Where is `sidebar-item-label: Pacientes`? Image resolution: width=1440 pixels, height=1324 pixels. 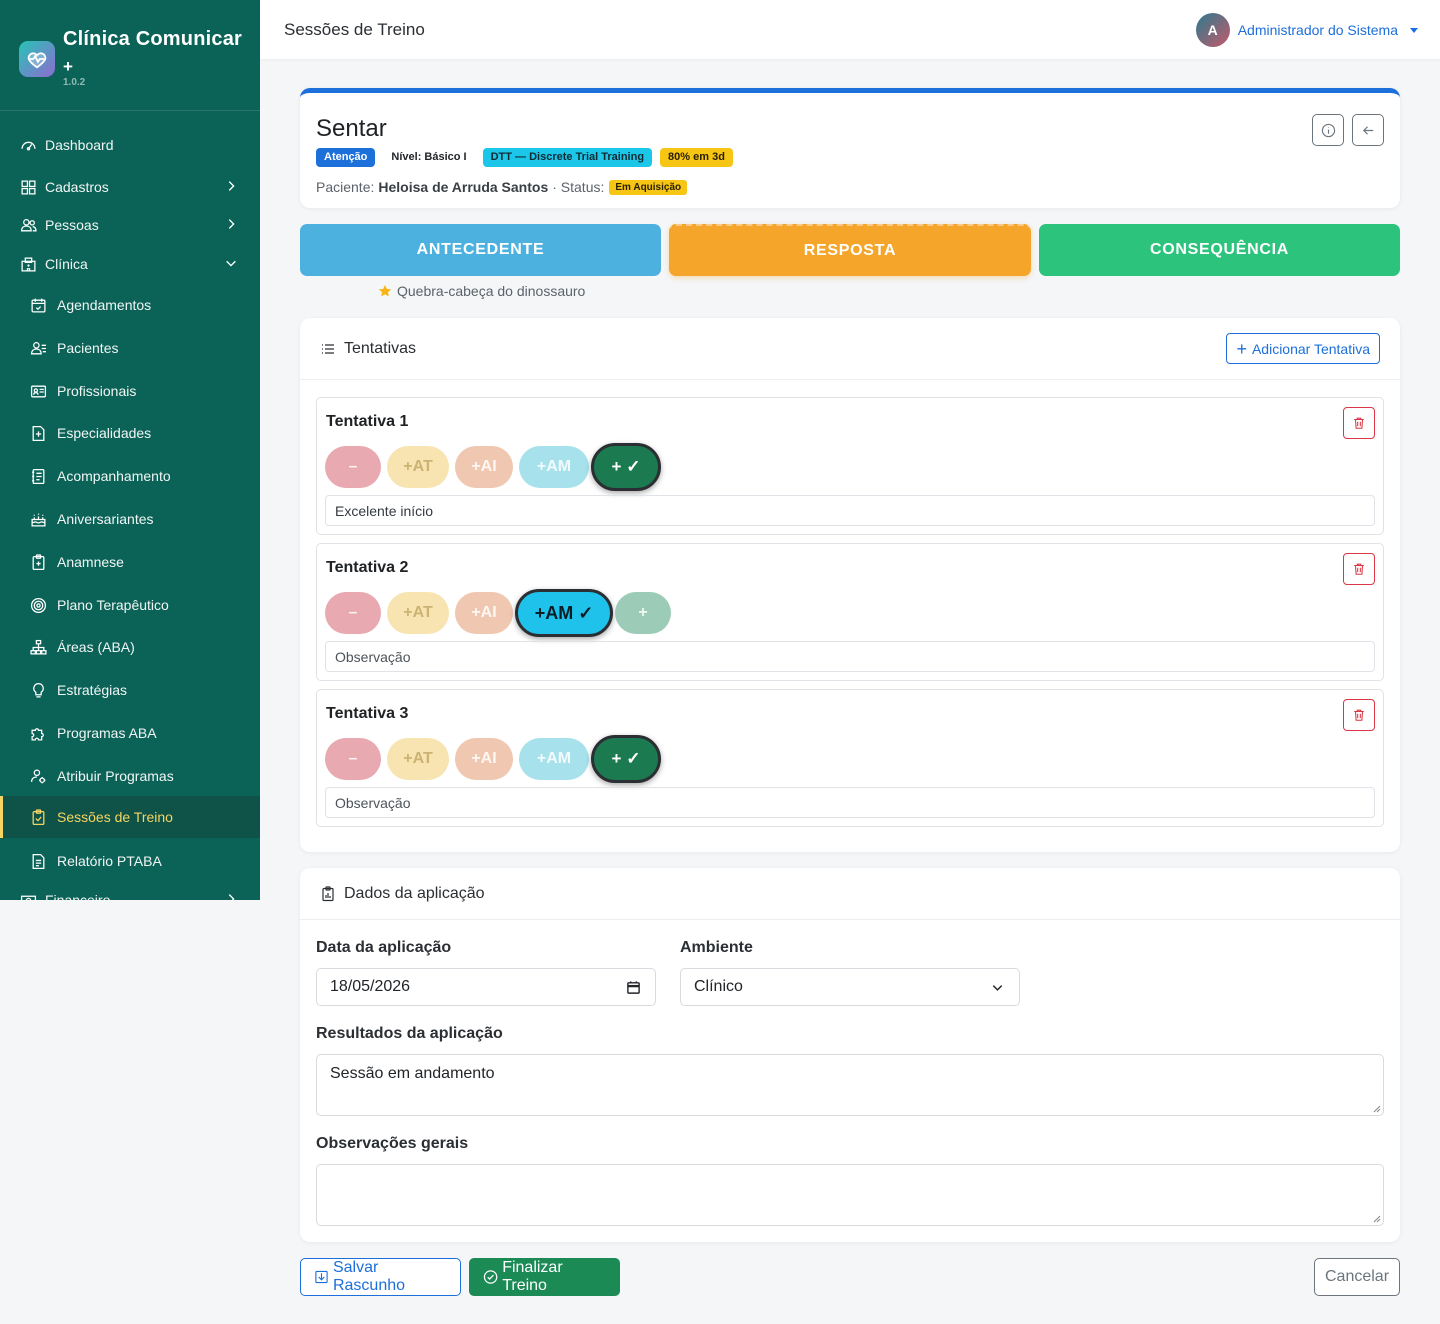 sidebar-item-label: Pacientes is located at coordinates (88, 348).